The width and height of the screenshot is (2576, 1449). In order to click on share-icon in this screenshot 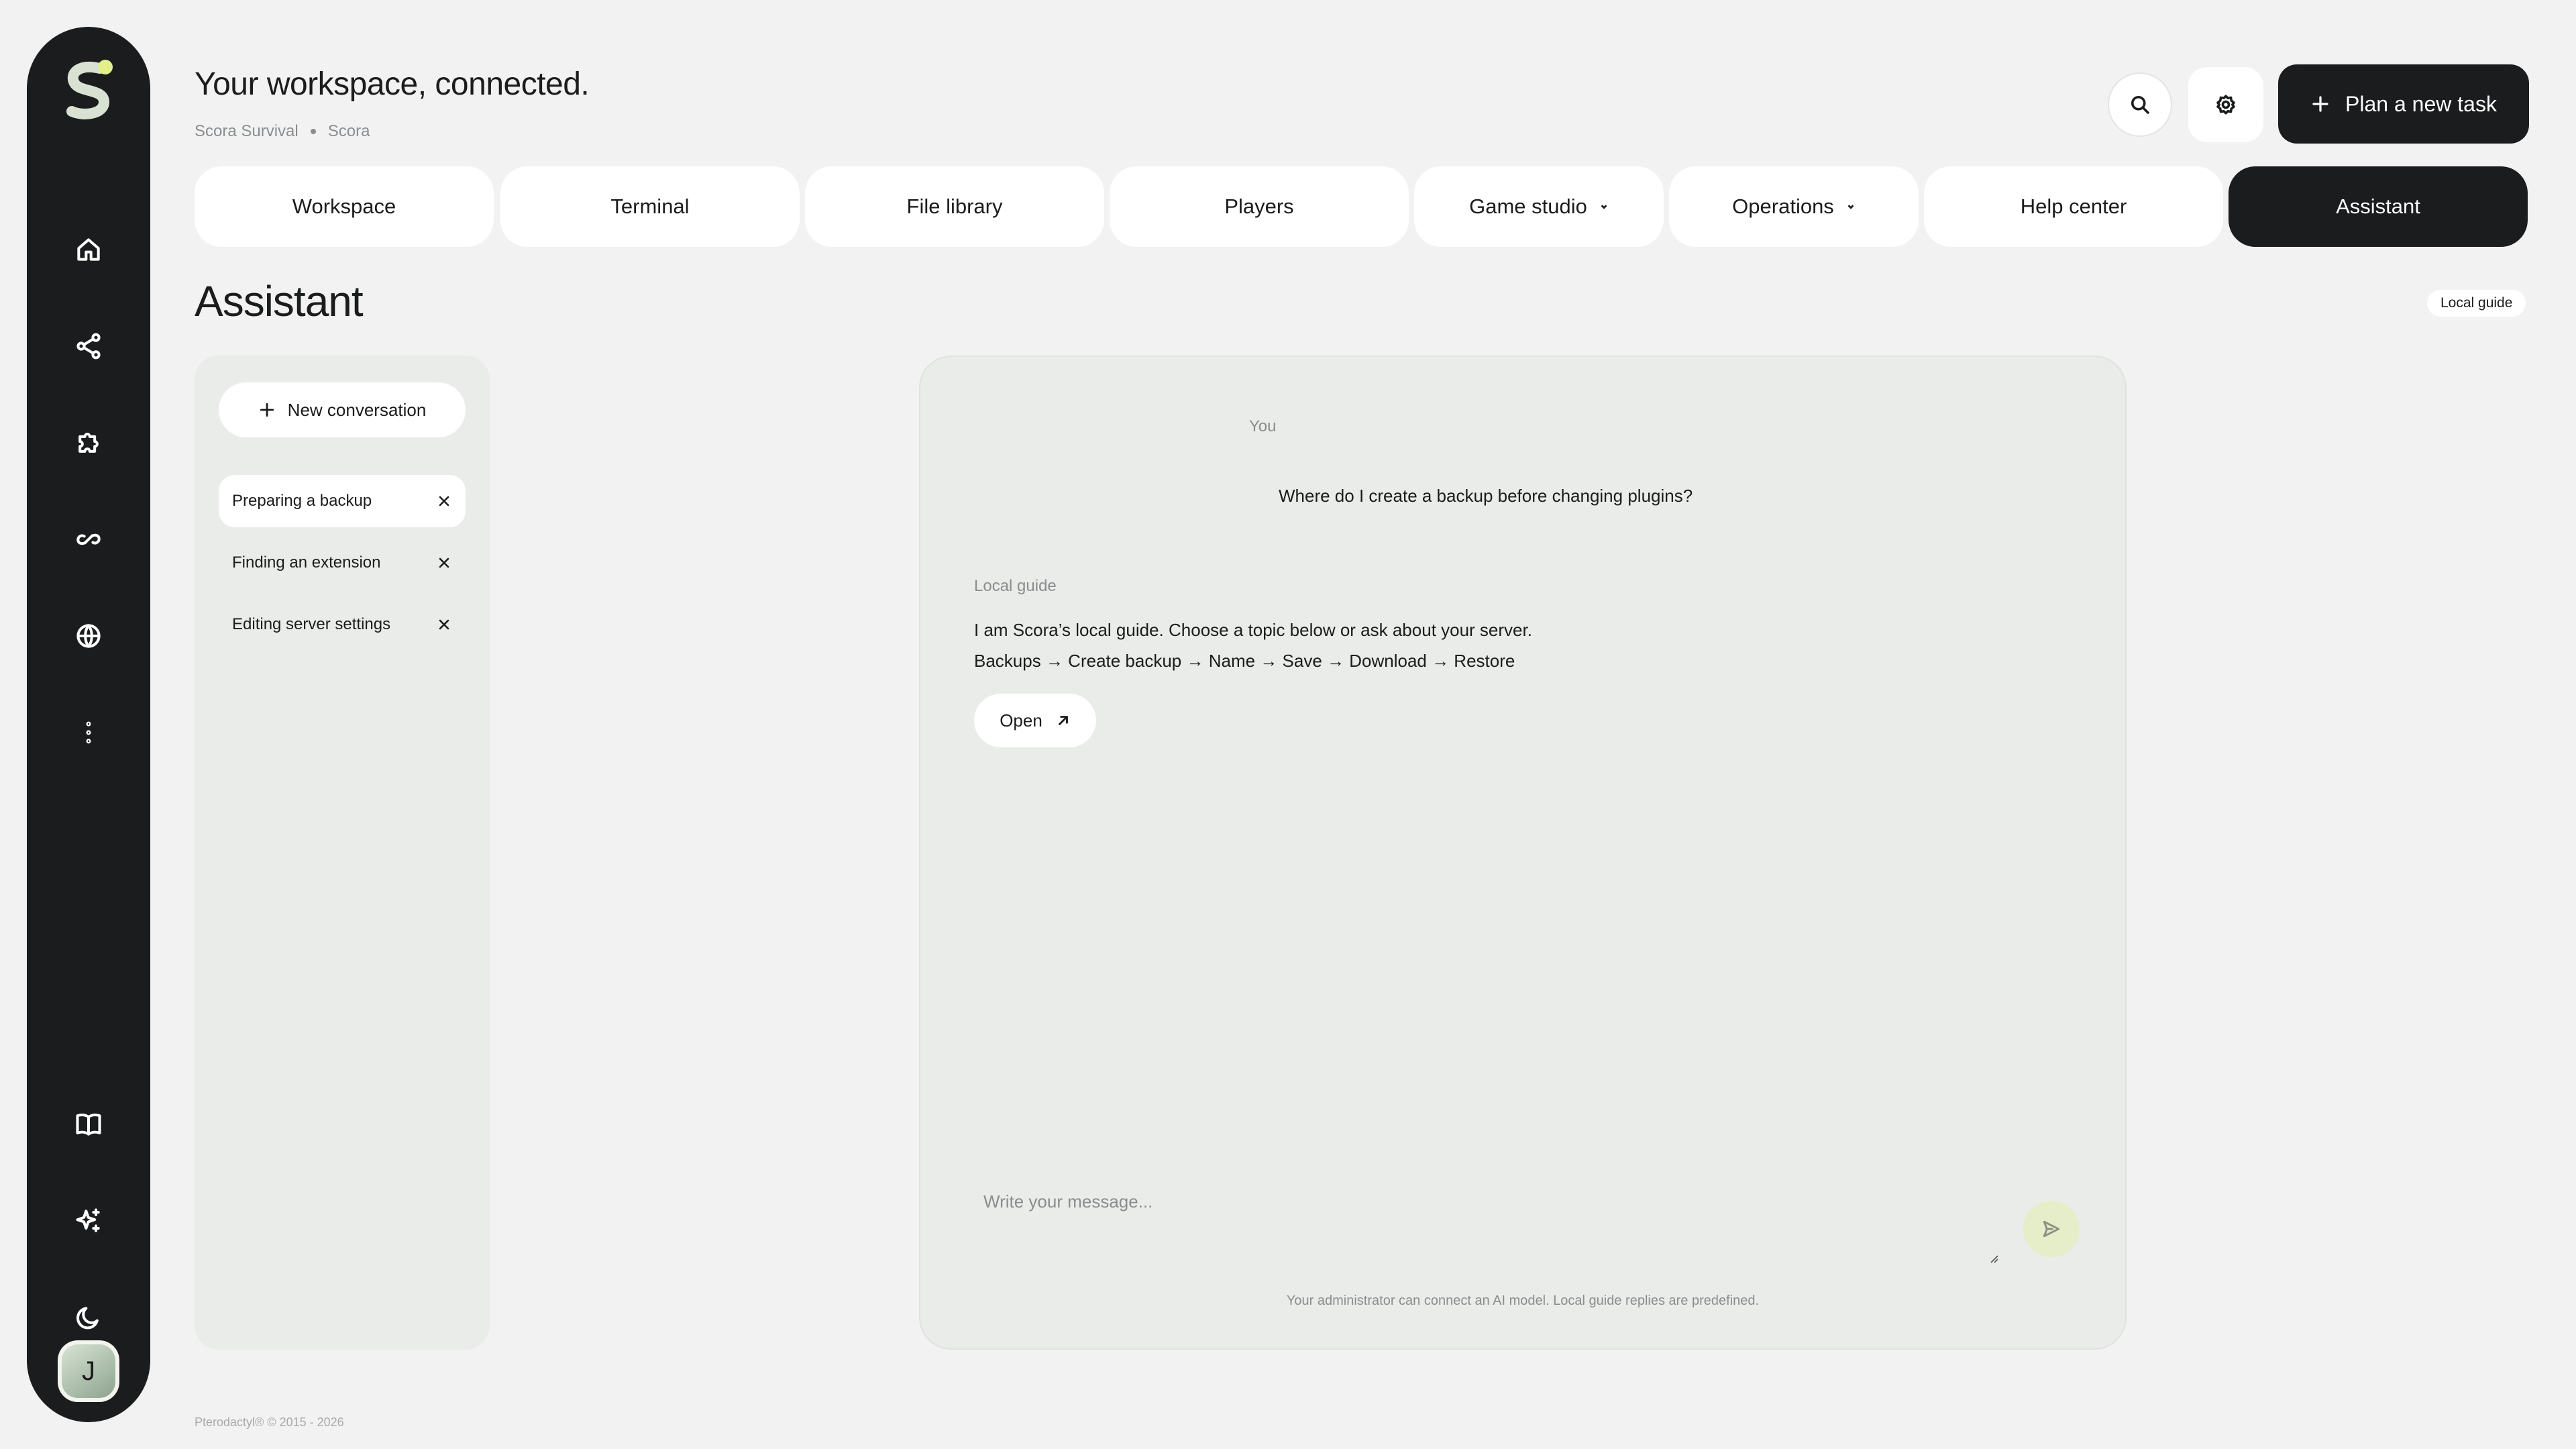, I will do `click(88, 346)`.